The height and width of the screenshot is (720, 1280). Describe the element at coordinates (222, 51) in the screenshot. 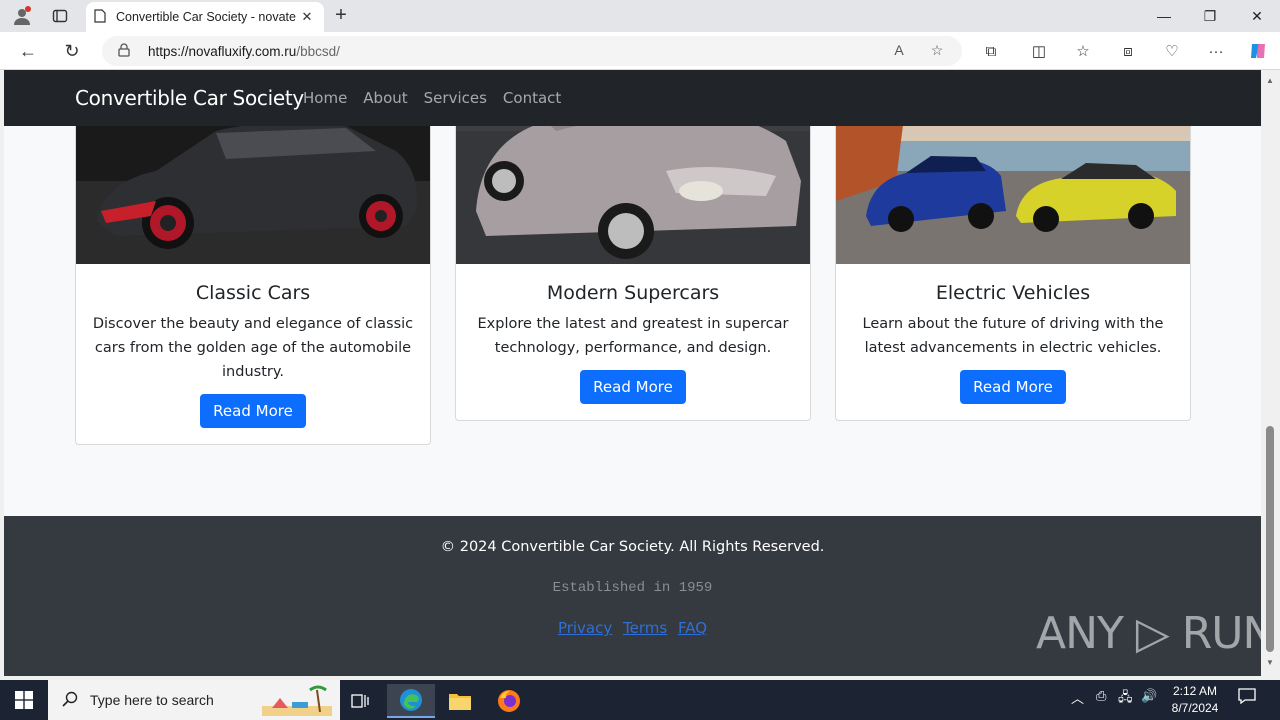

I see `url-host: https://novafluxify.com.ru` at that location.